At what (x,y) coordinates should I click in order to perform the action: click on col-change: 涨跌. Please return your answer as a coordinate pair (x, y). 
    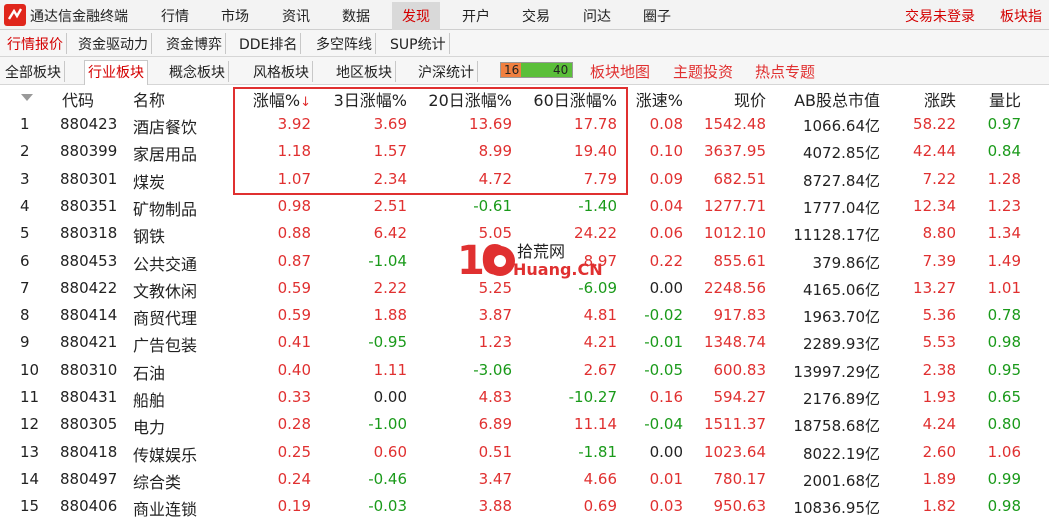
    Looking at the image, I should click on (940, 99).